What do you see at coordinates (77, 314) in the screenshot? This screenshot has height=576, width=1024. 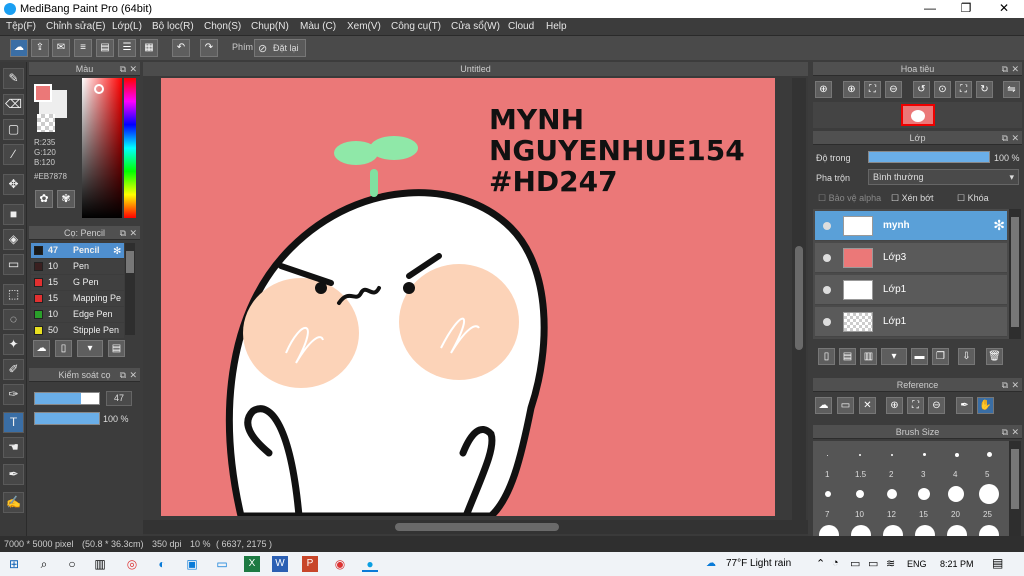 I see `brush-item: 10 Edge Pen` at bounding box center [77, 314].